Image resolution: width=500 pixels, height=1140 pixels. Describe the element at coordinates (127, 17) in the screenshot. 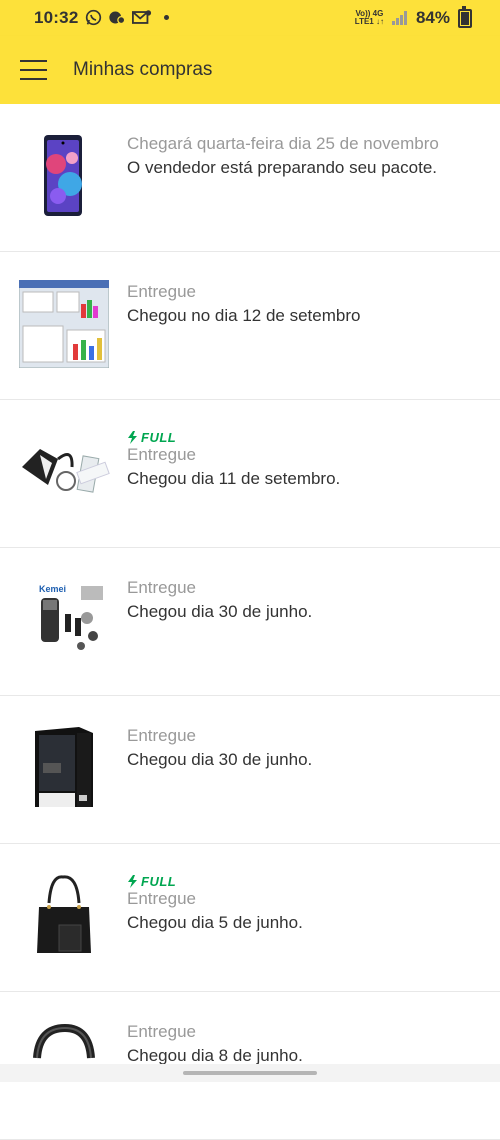

I see `notification-icons` at that location.